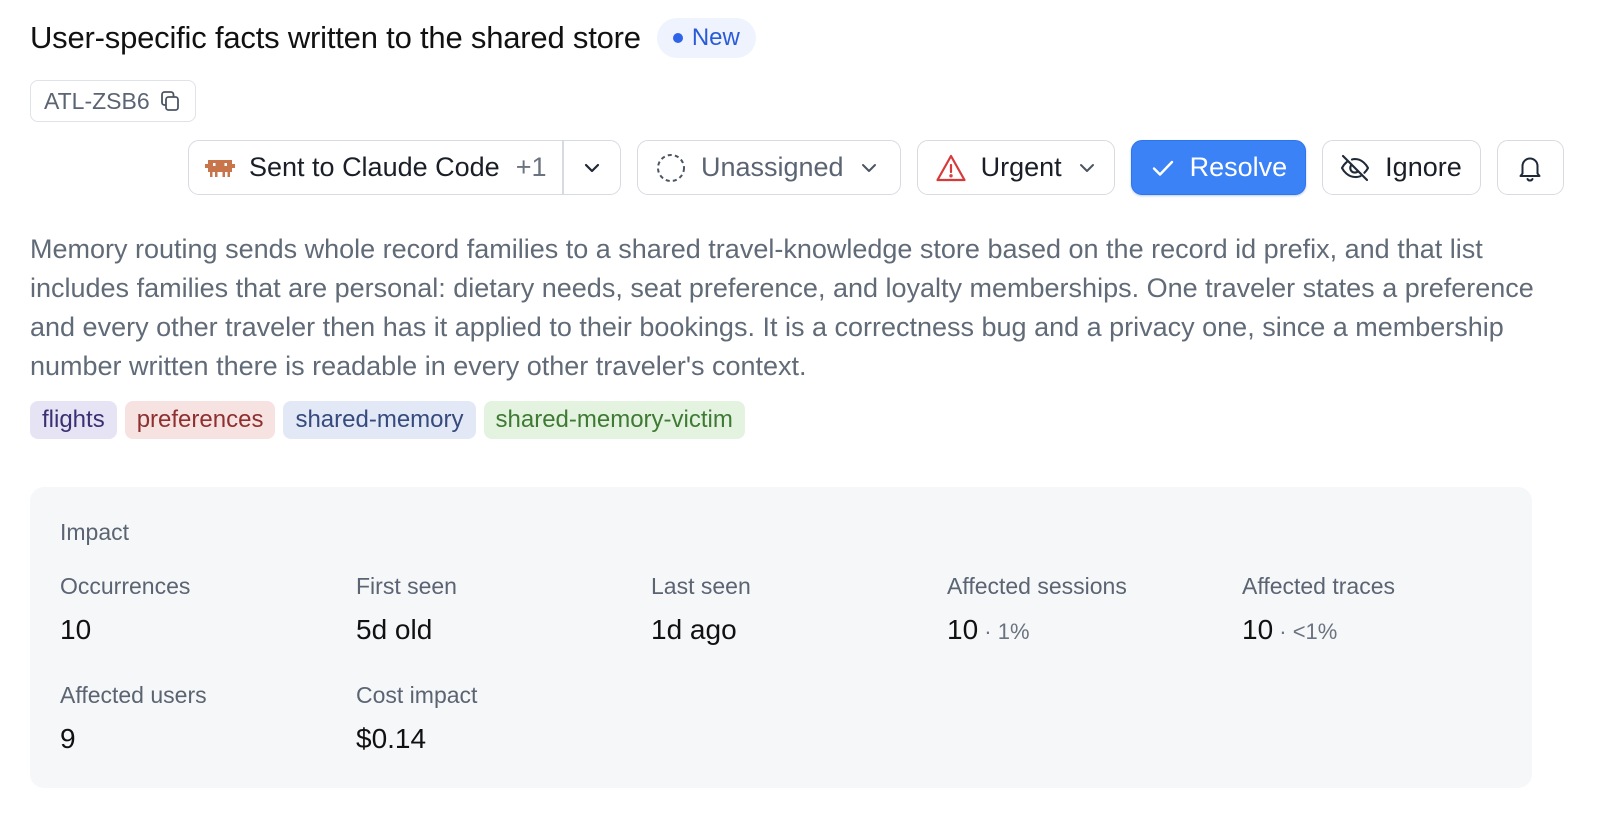  What do you see at coordinates (1238, 167) in the screenshot?
I see `resolve-label: Resolve` at bounding box center [1238, 167].